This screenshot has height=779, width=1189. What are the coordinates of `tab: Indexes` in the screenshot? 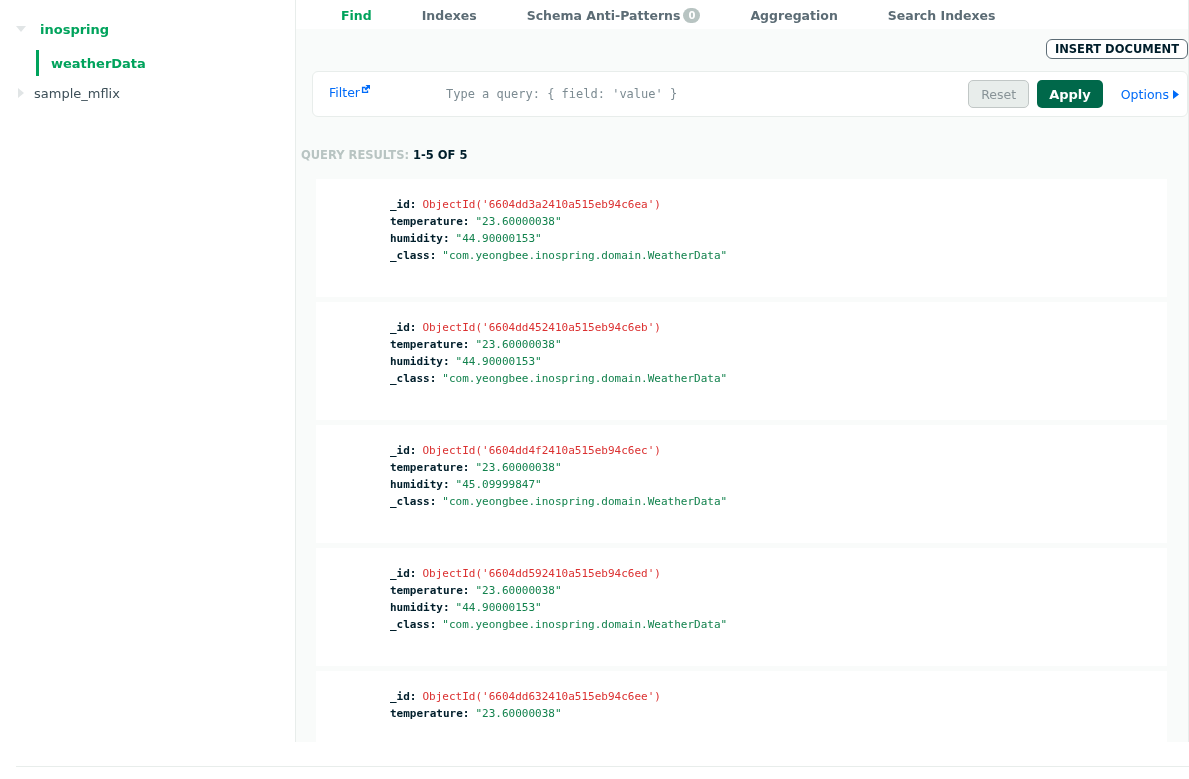 It's located at (449, 15).